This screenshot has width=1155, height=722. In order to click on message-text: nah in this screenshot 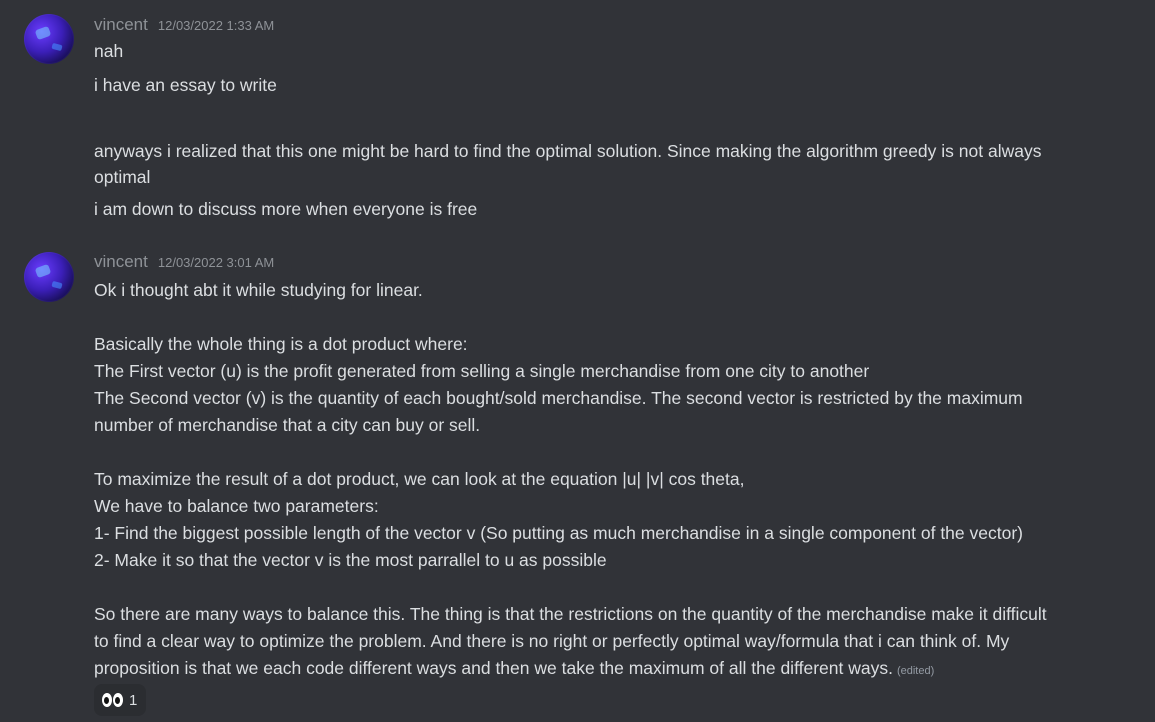, I will do `click(109, 51)`.